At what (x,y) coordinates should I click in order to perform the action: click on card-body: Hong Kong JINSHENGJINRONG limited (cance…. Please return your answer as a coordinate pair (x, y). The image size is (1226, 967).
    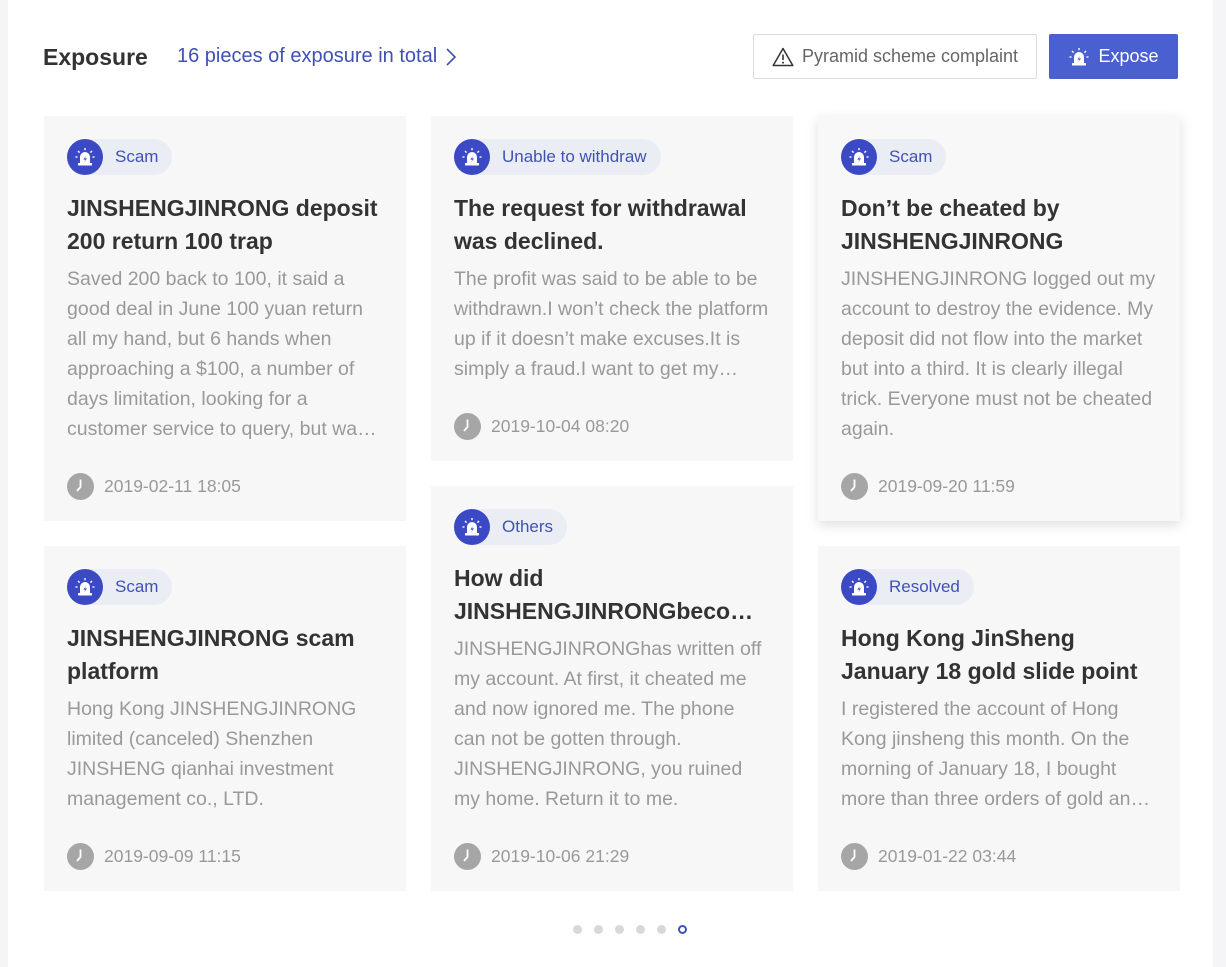
    Looking at the image, I should click on (212, 754).